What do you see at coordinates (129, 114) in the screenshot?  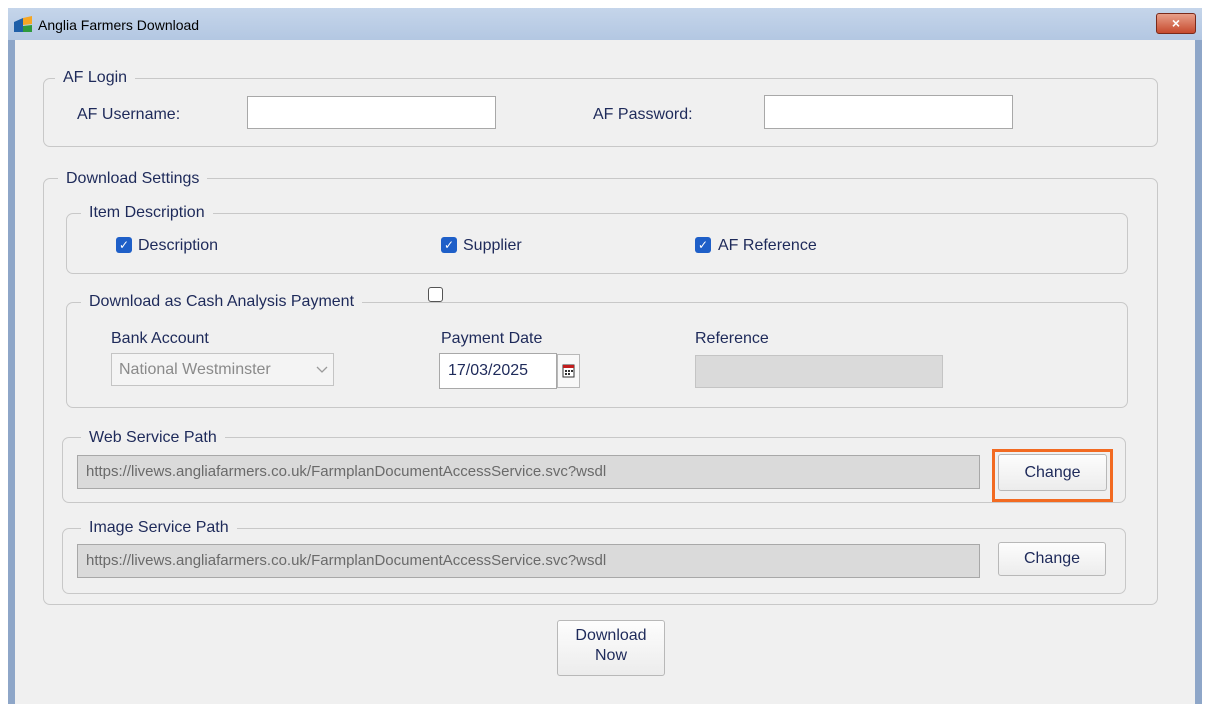 I see `username-label: AF Username:` at bounding box center [129, 114].